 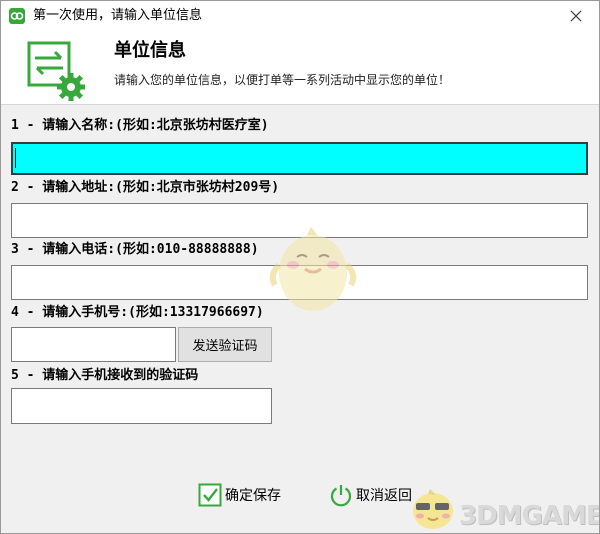 What do you see at coordinates (118, 15) in the screenshot?
I see `window-title: 第一次使用，请输入单位信息` at bounding box center [118, 15].